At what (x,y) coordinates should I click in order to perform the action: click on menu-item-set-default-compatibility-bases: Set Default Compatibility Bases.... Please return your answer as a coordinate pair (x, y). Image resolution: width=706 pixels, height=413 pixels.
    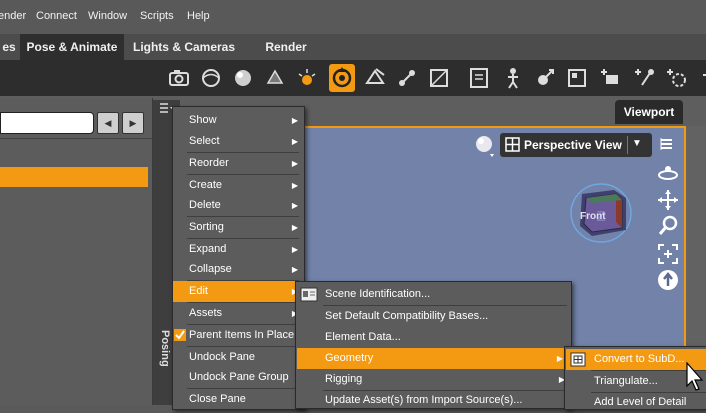
    Looking at the image, I should click on (433, 316).